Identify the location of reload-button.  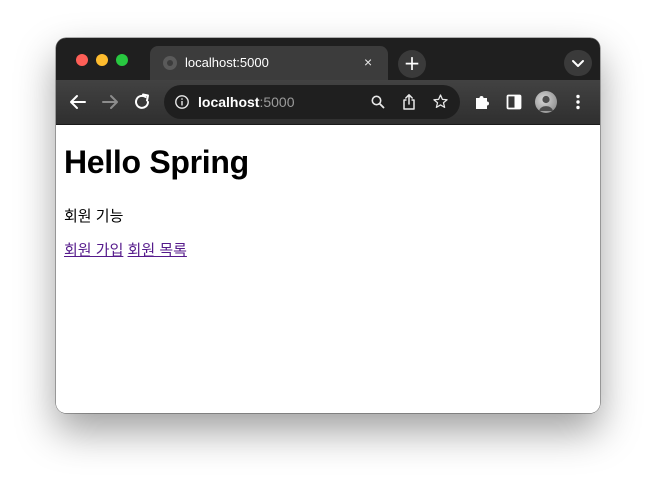
(142, 102).